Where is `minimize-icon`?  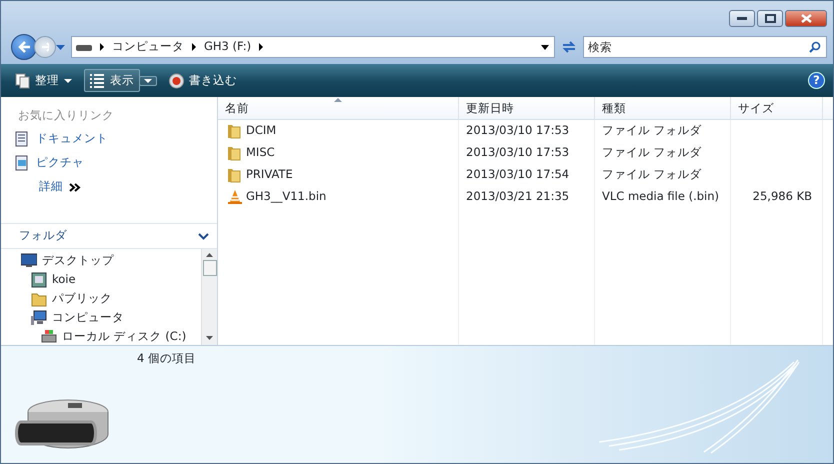 minimize-icon is located at coordinates (742, 18).